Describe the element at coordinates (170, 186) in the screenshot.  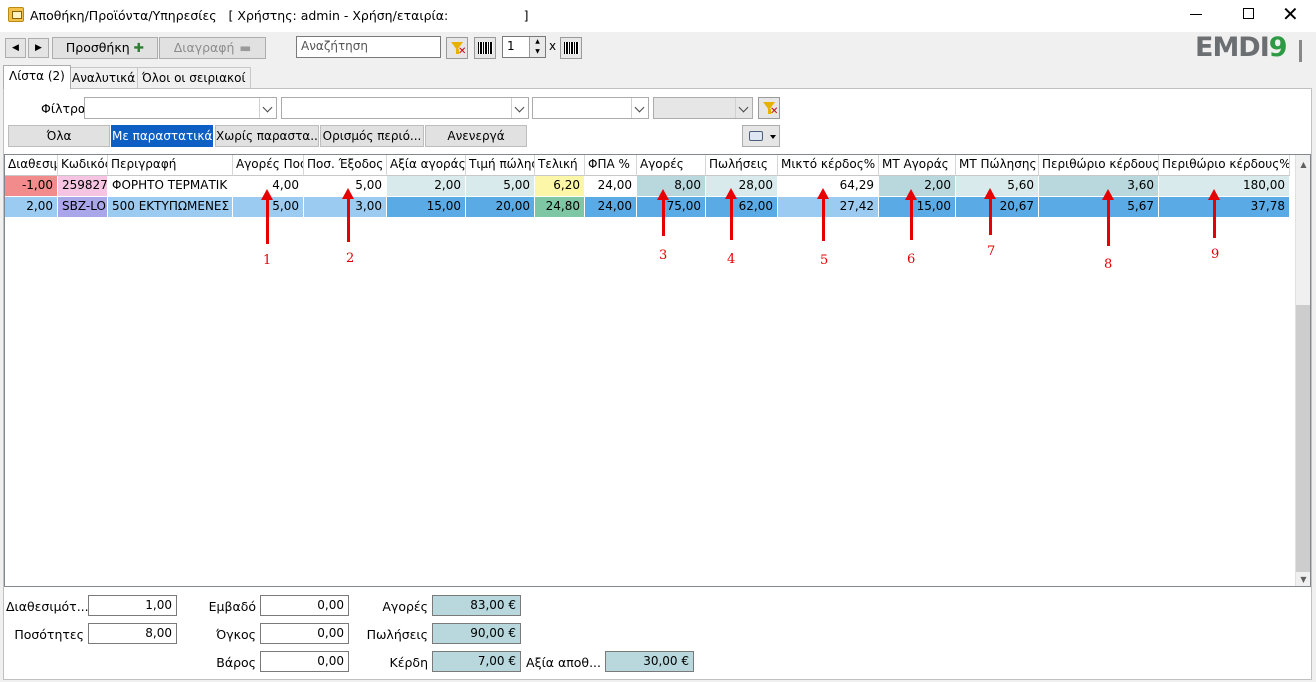
I see `table-cell-description: ΦΟΡΗΤΟ ΤΕΡΜΑΤΙΚ` at that location.